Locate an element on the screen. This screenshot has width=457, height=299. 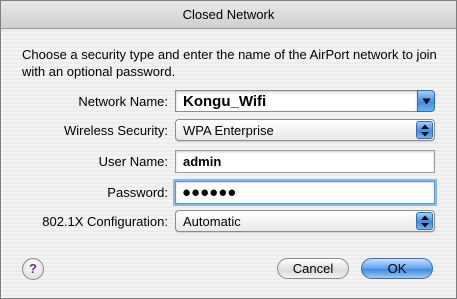
network-name-dropdown-button is located at coordinates (426, 101).